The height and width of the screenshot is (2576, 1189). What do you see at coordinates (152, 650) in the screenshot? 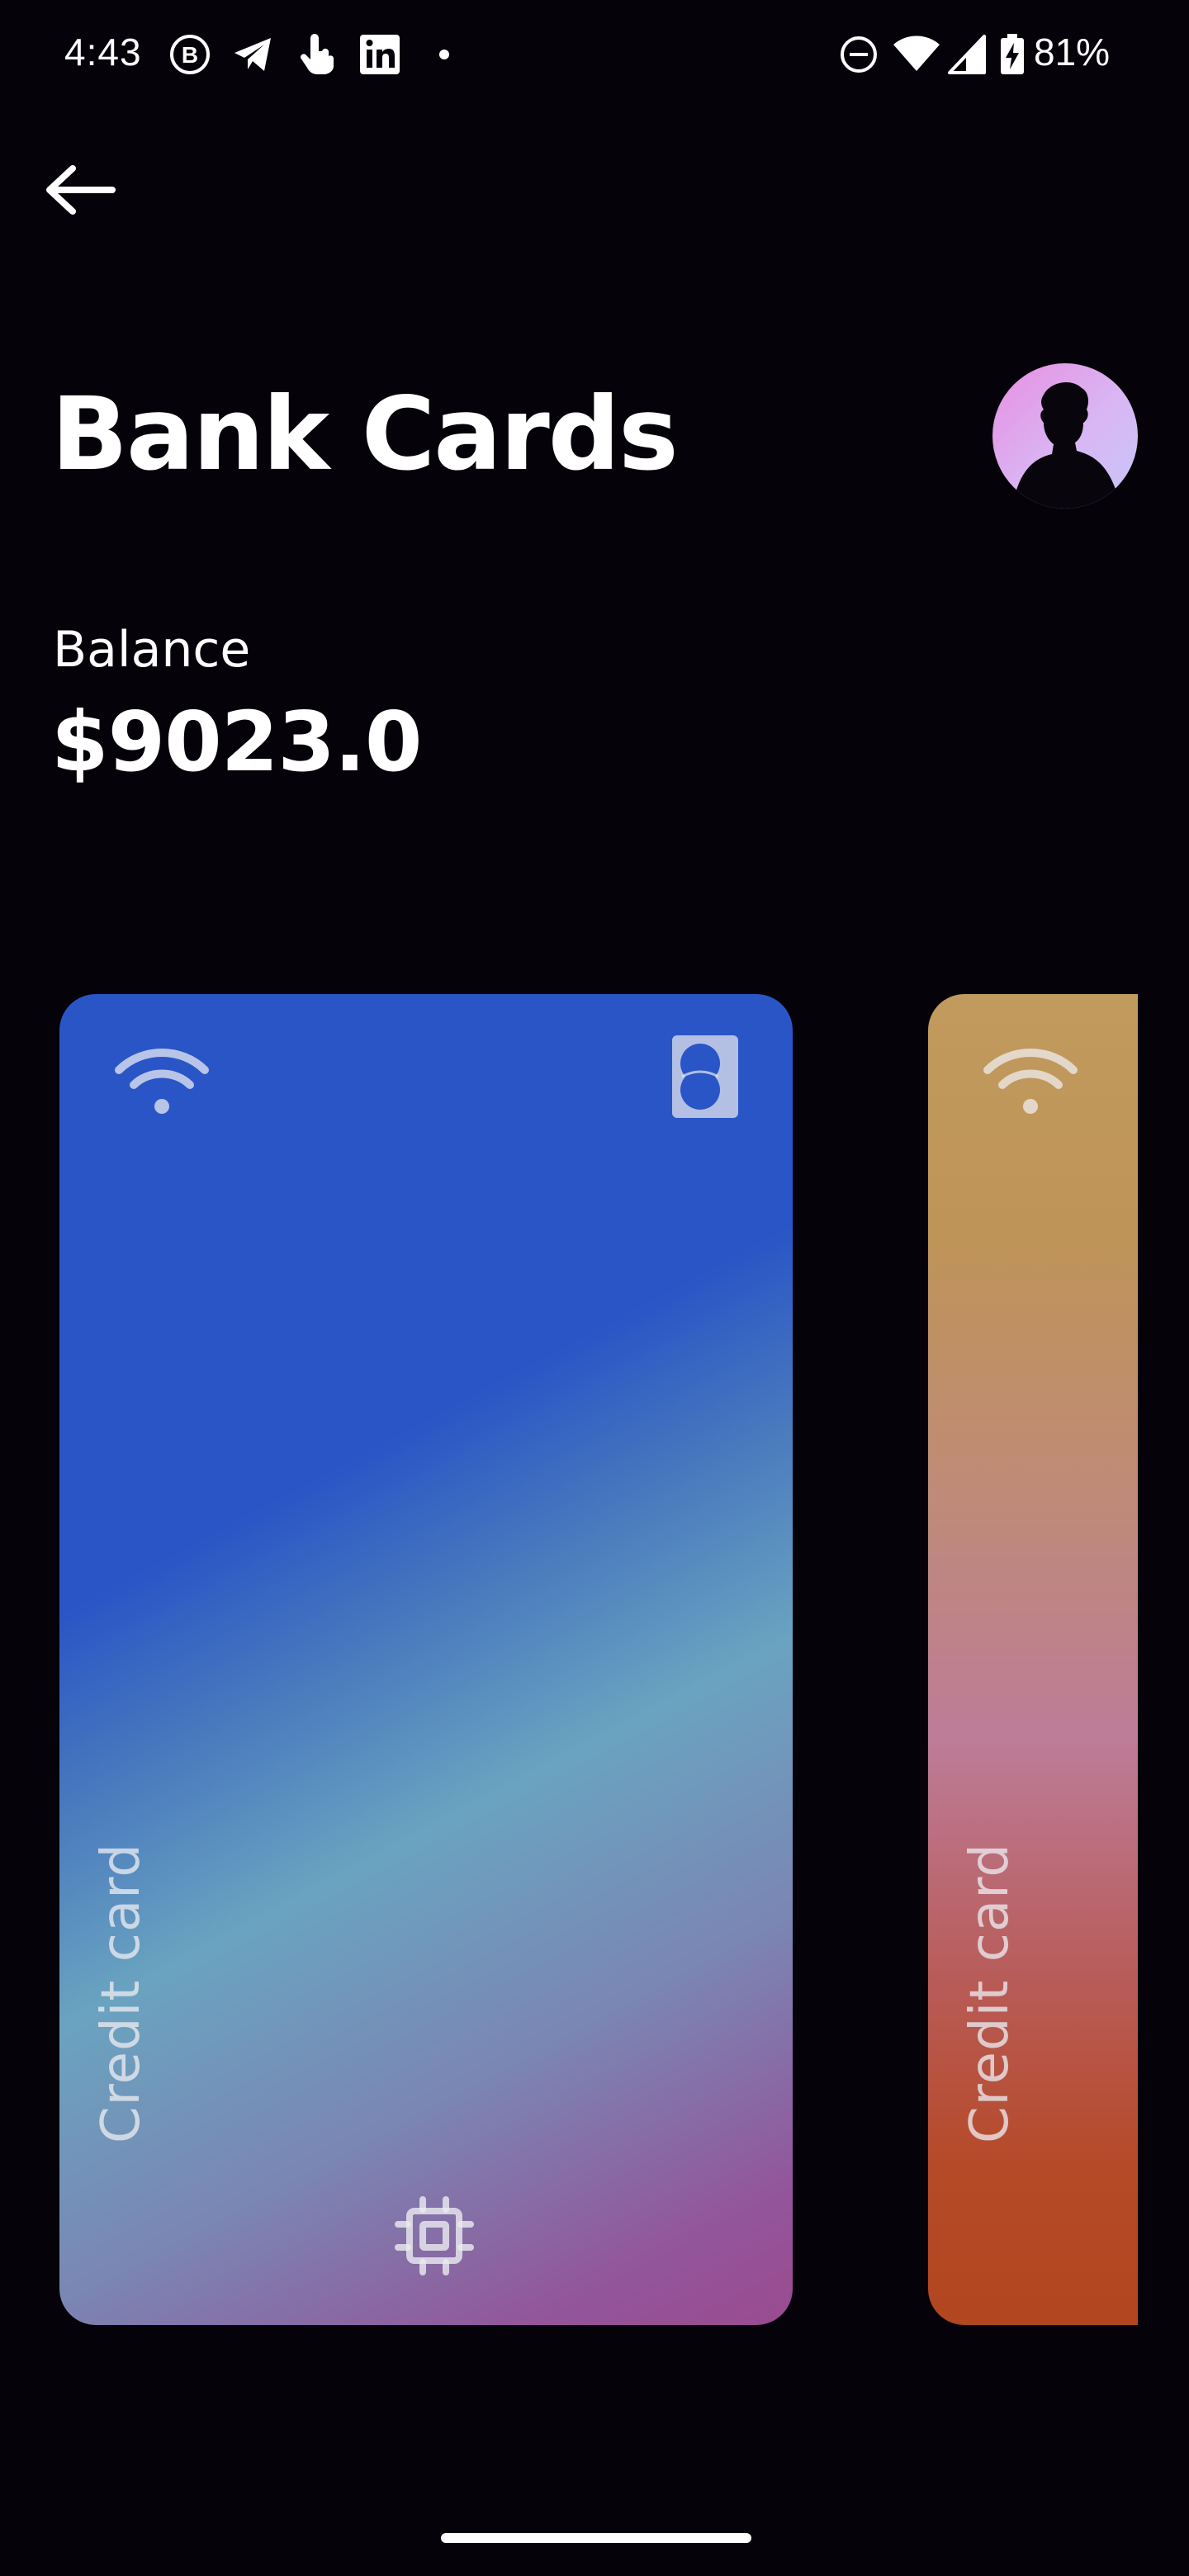
I see `balance-label: Balance` at bounding box center [152, 650].